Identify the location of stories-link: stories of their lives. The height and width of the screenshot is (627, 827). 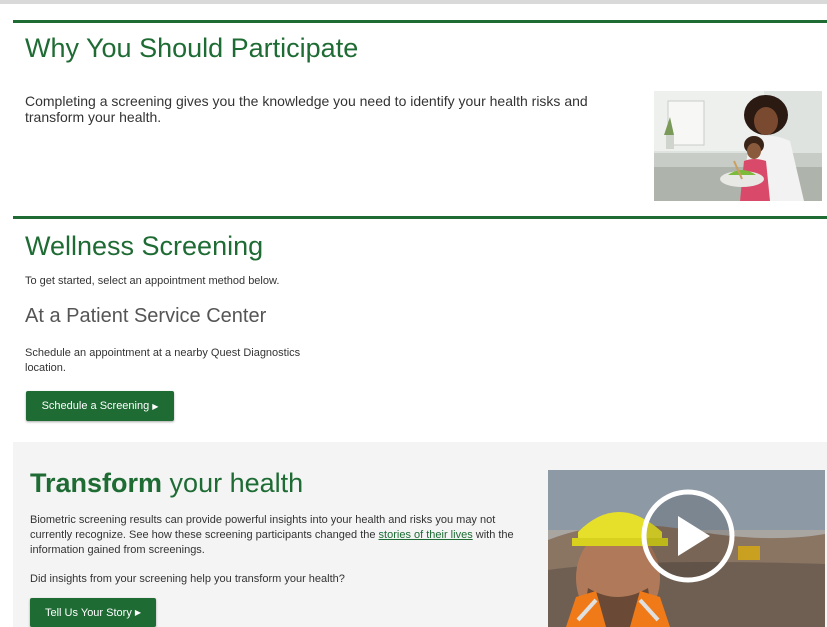
(426, 535).